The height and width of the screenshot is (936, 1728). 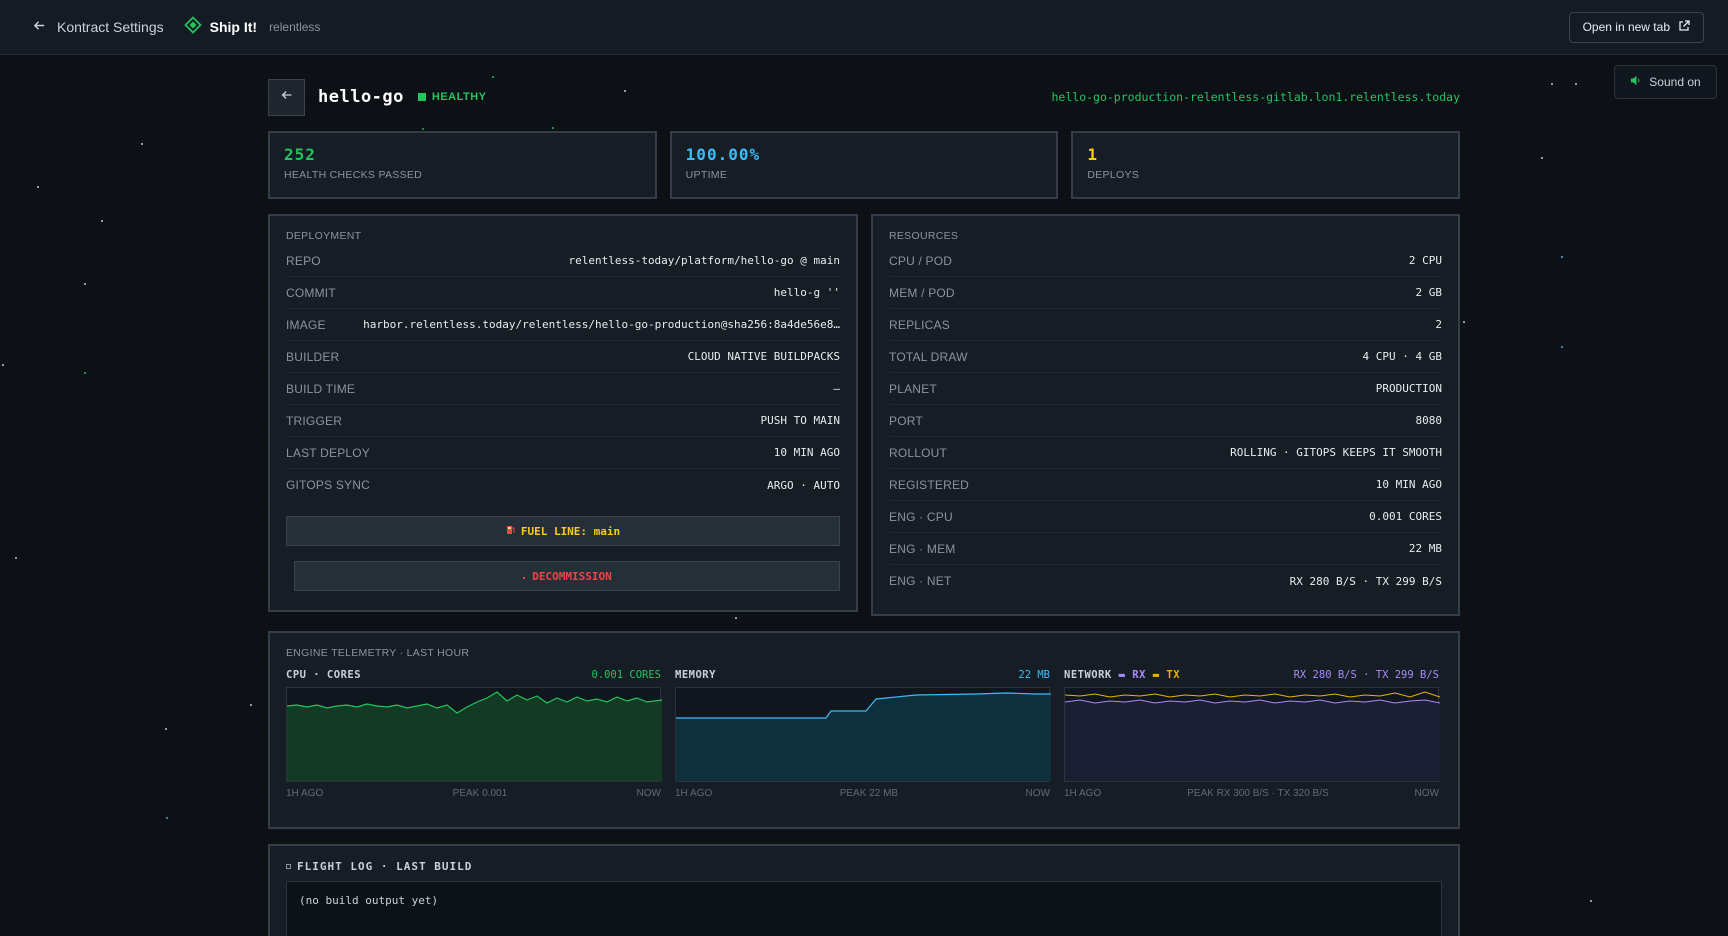 I want to click on kv-row: LAST DEPLOY 10 MIN AGO, so click(x=563, y=453).